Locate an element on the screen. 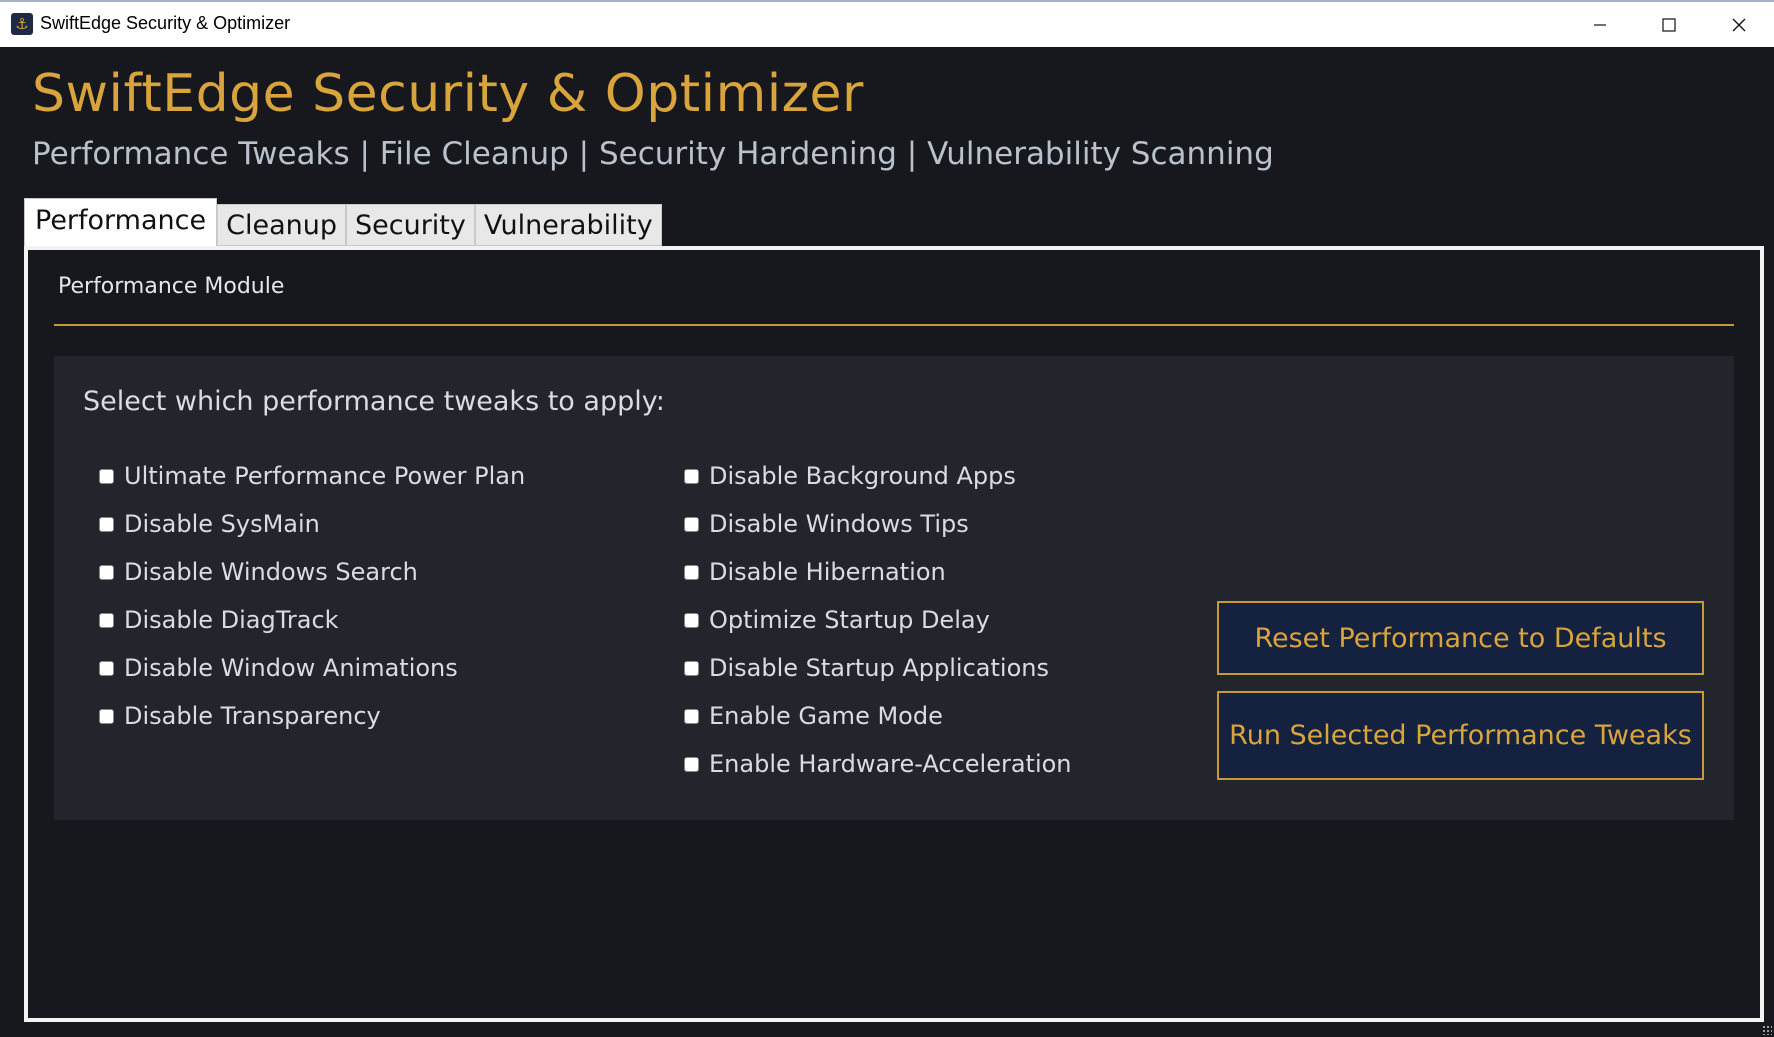 The height and width of the screenshot is (1037, 1774). option-disable-windows-tips: Disable Windows Tips is located at coordinates (878, 524).